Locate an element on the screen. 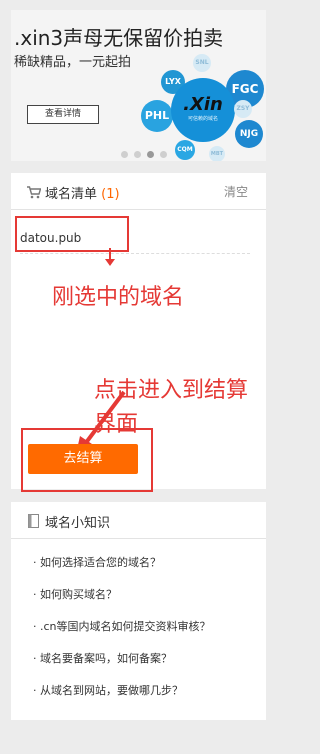 Image resolution: width=320 pixels, height=754 pixels. xin-logo: .Xin 可信赖的域名 is located at coordinates (203, 110).